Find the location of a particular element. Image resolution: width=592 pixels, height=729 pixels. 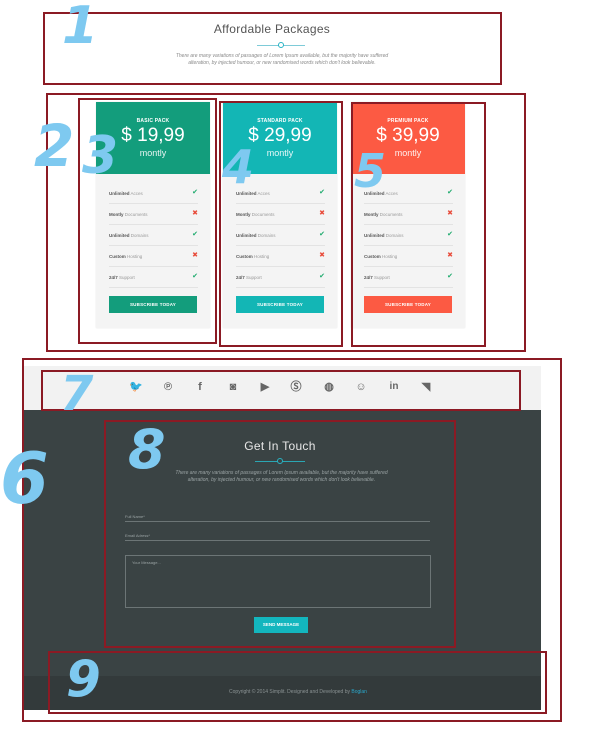

annotation-number-2: 2 is located at coordinates (54, 146).